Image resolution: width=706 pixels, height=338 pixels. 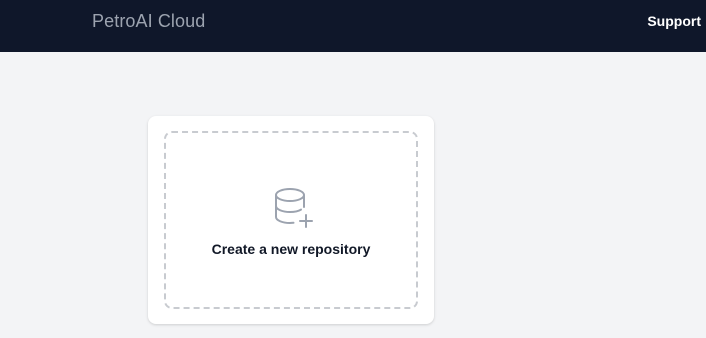 I want to click on database-plus-icon, so click(x=294, y=208).